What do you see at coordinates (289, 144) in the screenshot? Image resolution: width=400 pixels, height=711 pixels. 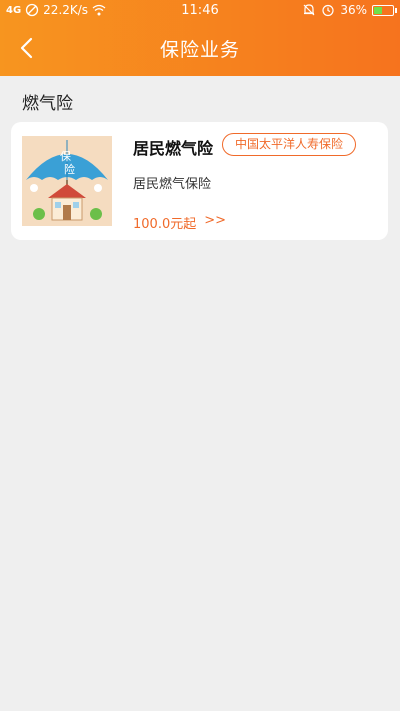 I see `company-badge: 中国太平洋人寿保险` at bounding box center [289, 144].